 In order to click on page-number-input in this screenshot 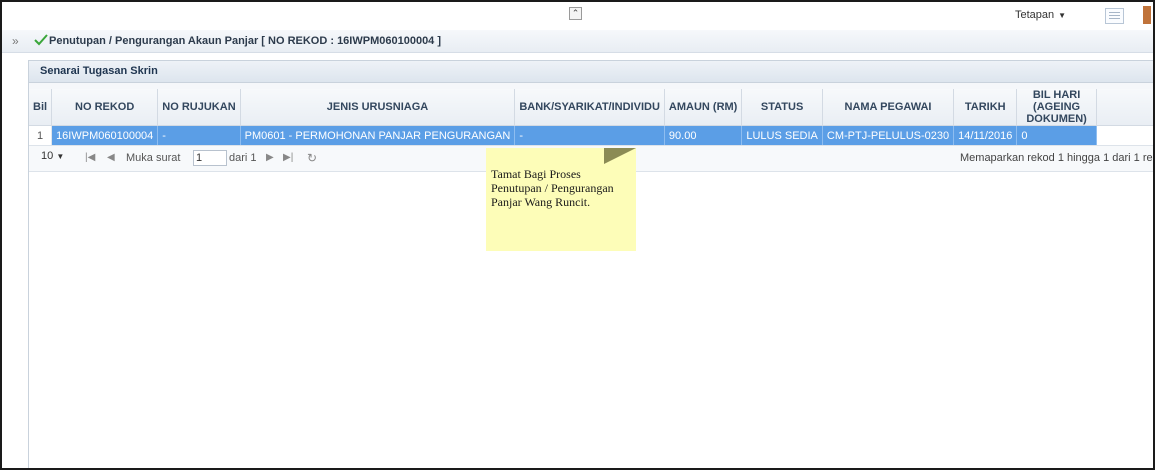, I will do `click(210, 158)`.